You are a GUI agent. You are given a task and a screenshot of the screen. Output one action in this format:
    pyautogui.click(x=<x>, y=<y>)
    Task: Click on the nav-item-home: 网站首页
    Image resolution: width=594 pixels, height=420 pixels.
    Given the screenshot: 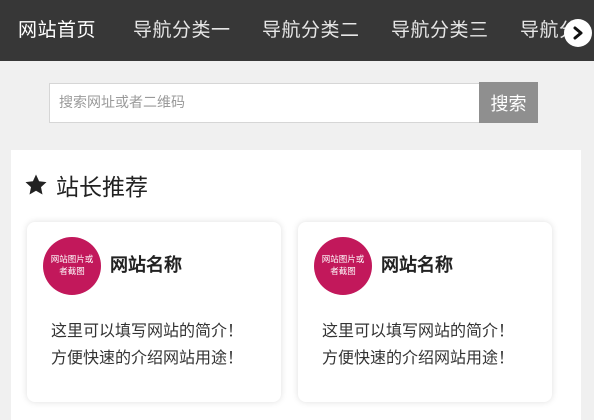 What is the action you would take?
    pyautogui.click(x=57, y=30)
    